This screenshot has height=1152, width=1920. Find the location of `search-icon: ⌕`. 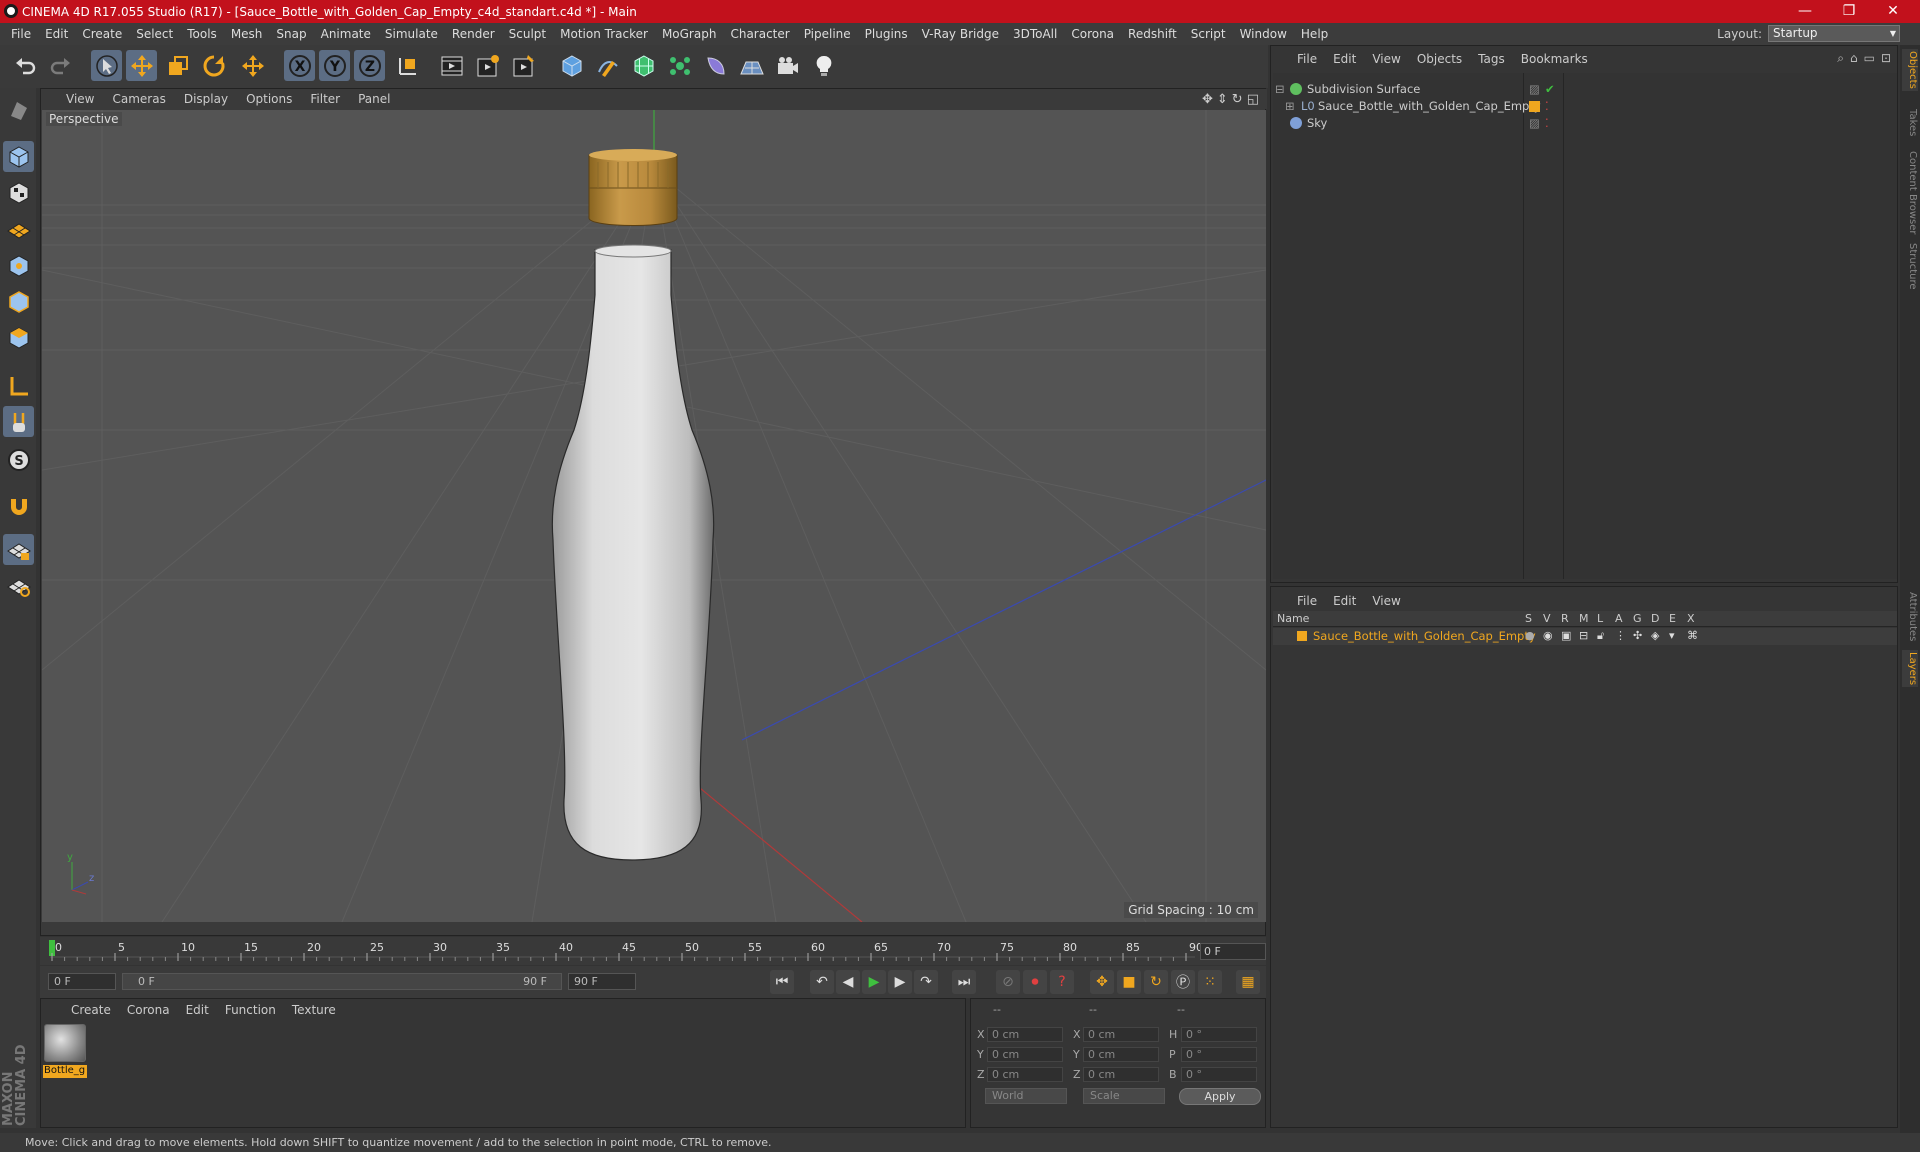

search-icon: ⌕ is located at coordinates (1840, 58).